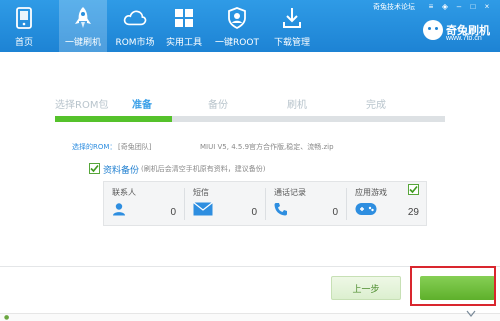  What do you see at coordinates (82, 105) in the screenshot?
I see `step-select-rom: 选择ROM包` at bounding box center [82, 105].